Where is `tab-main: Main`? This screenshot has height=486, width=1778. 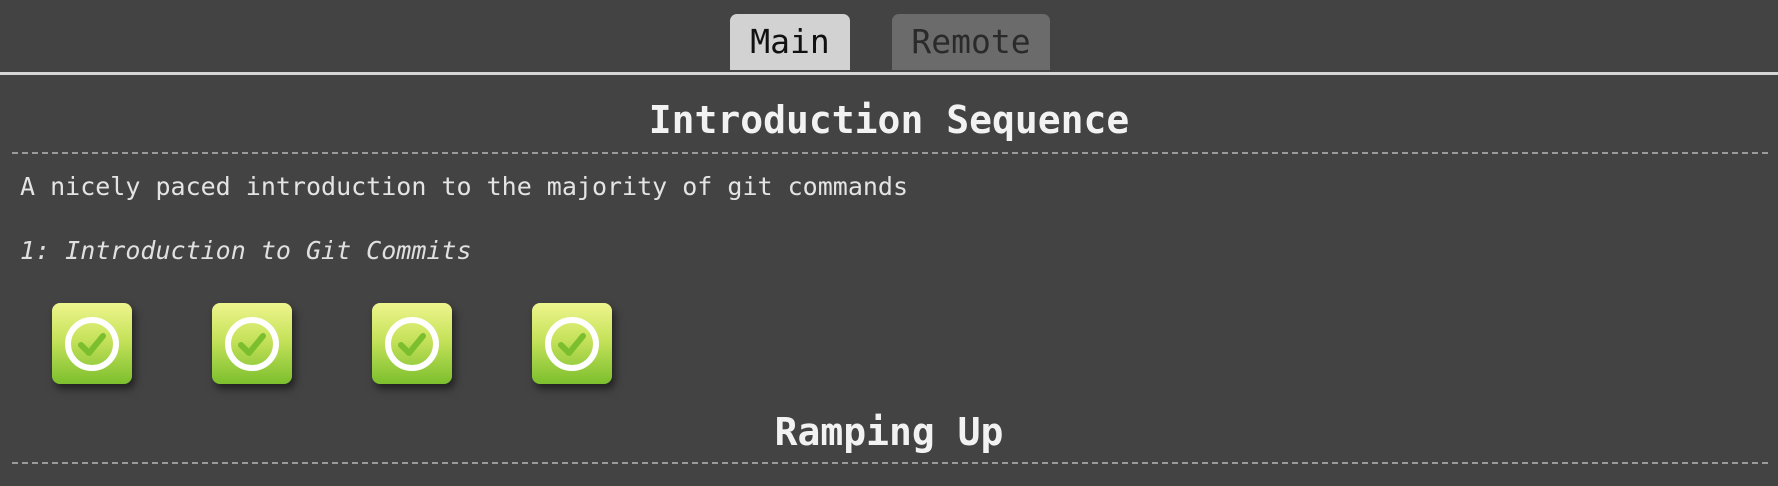 tab-main: Main is located at coordinates (790, 42).